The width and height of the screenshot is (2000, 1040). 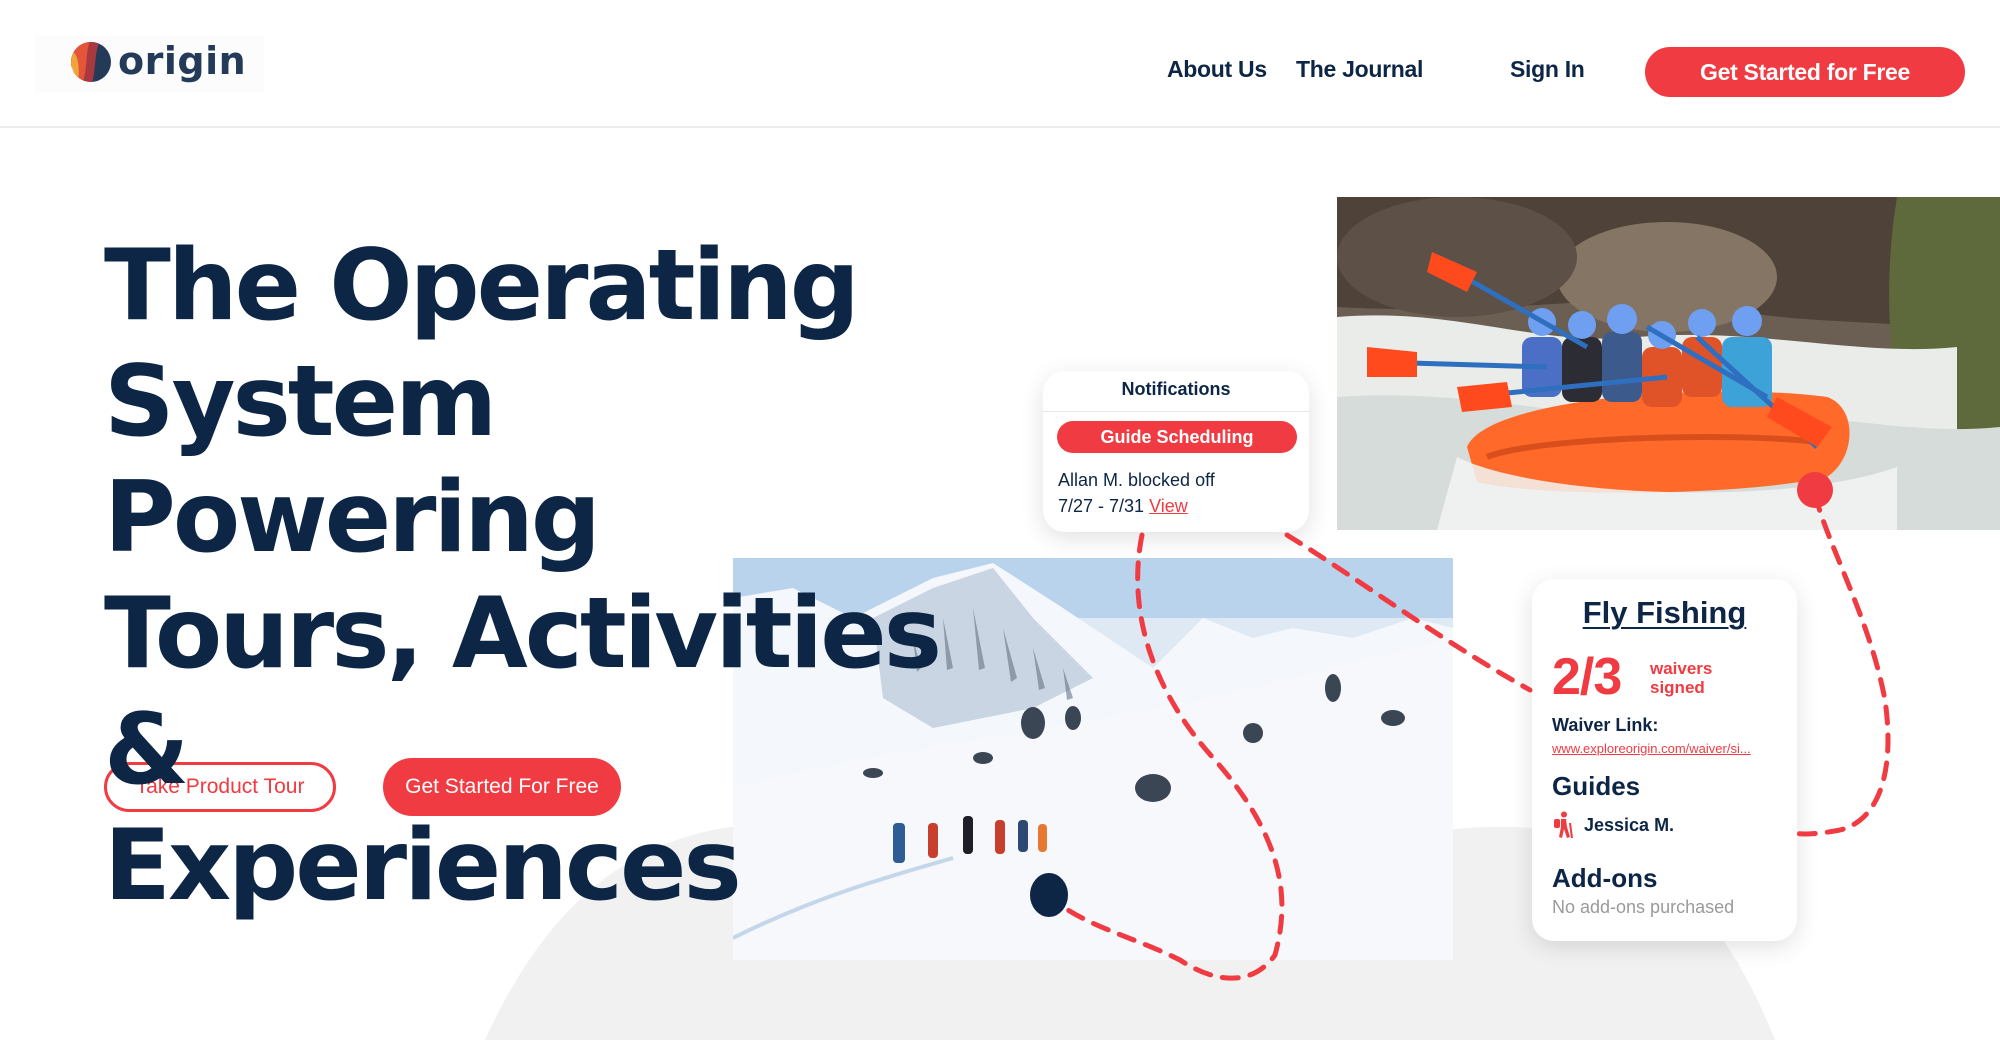 I want to click on addons-heading: Add-ons, so click(x=1605, y=878).